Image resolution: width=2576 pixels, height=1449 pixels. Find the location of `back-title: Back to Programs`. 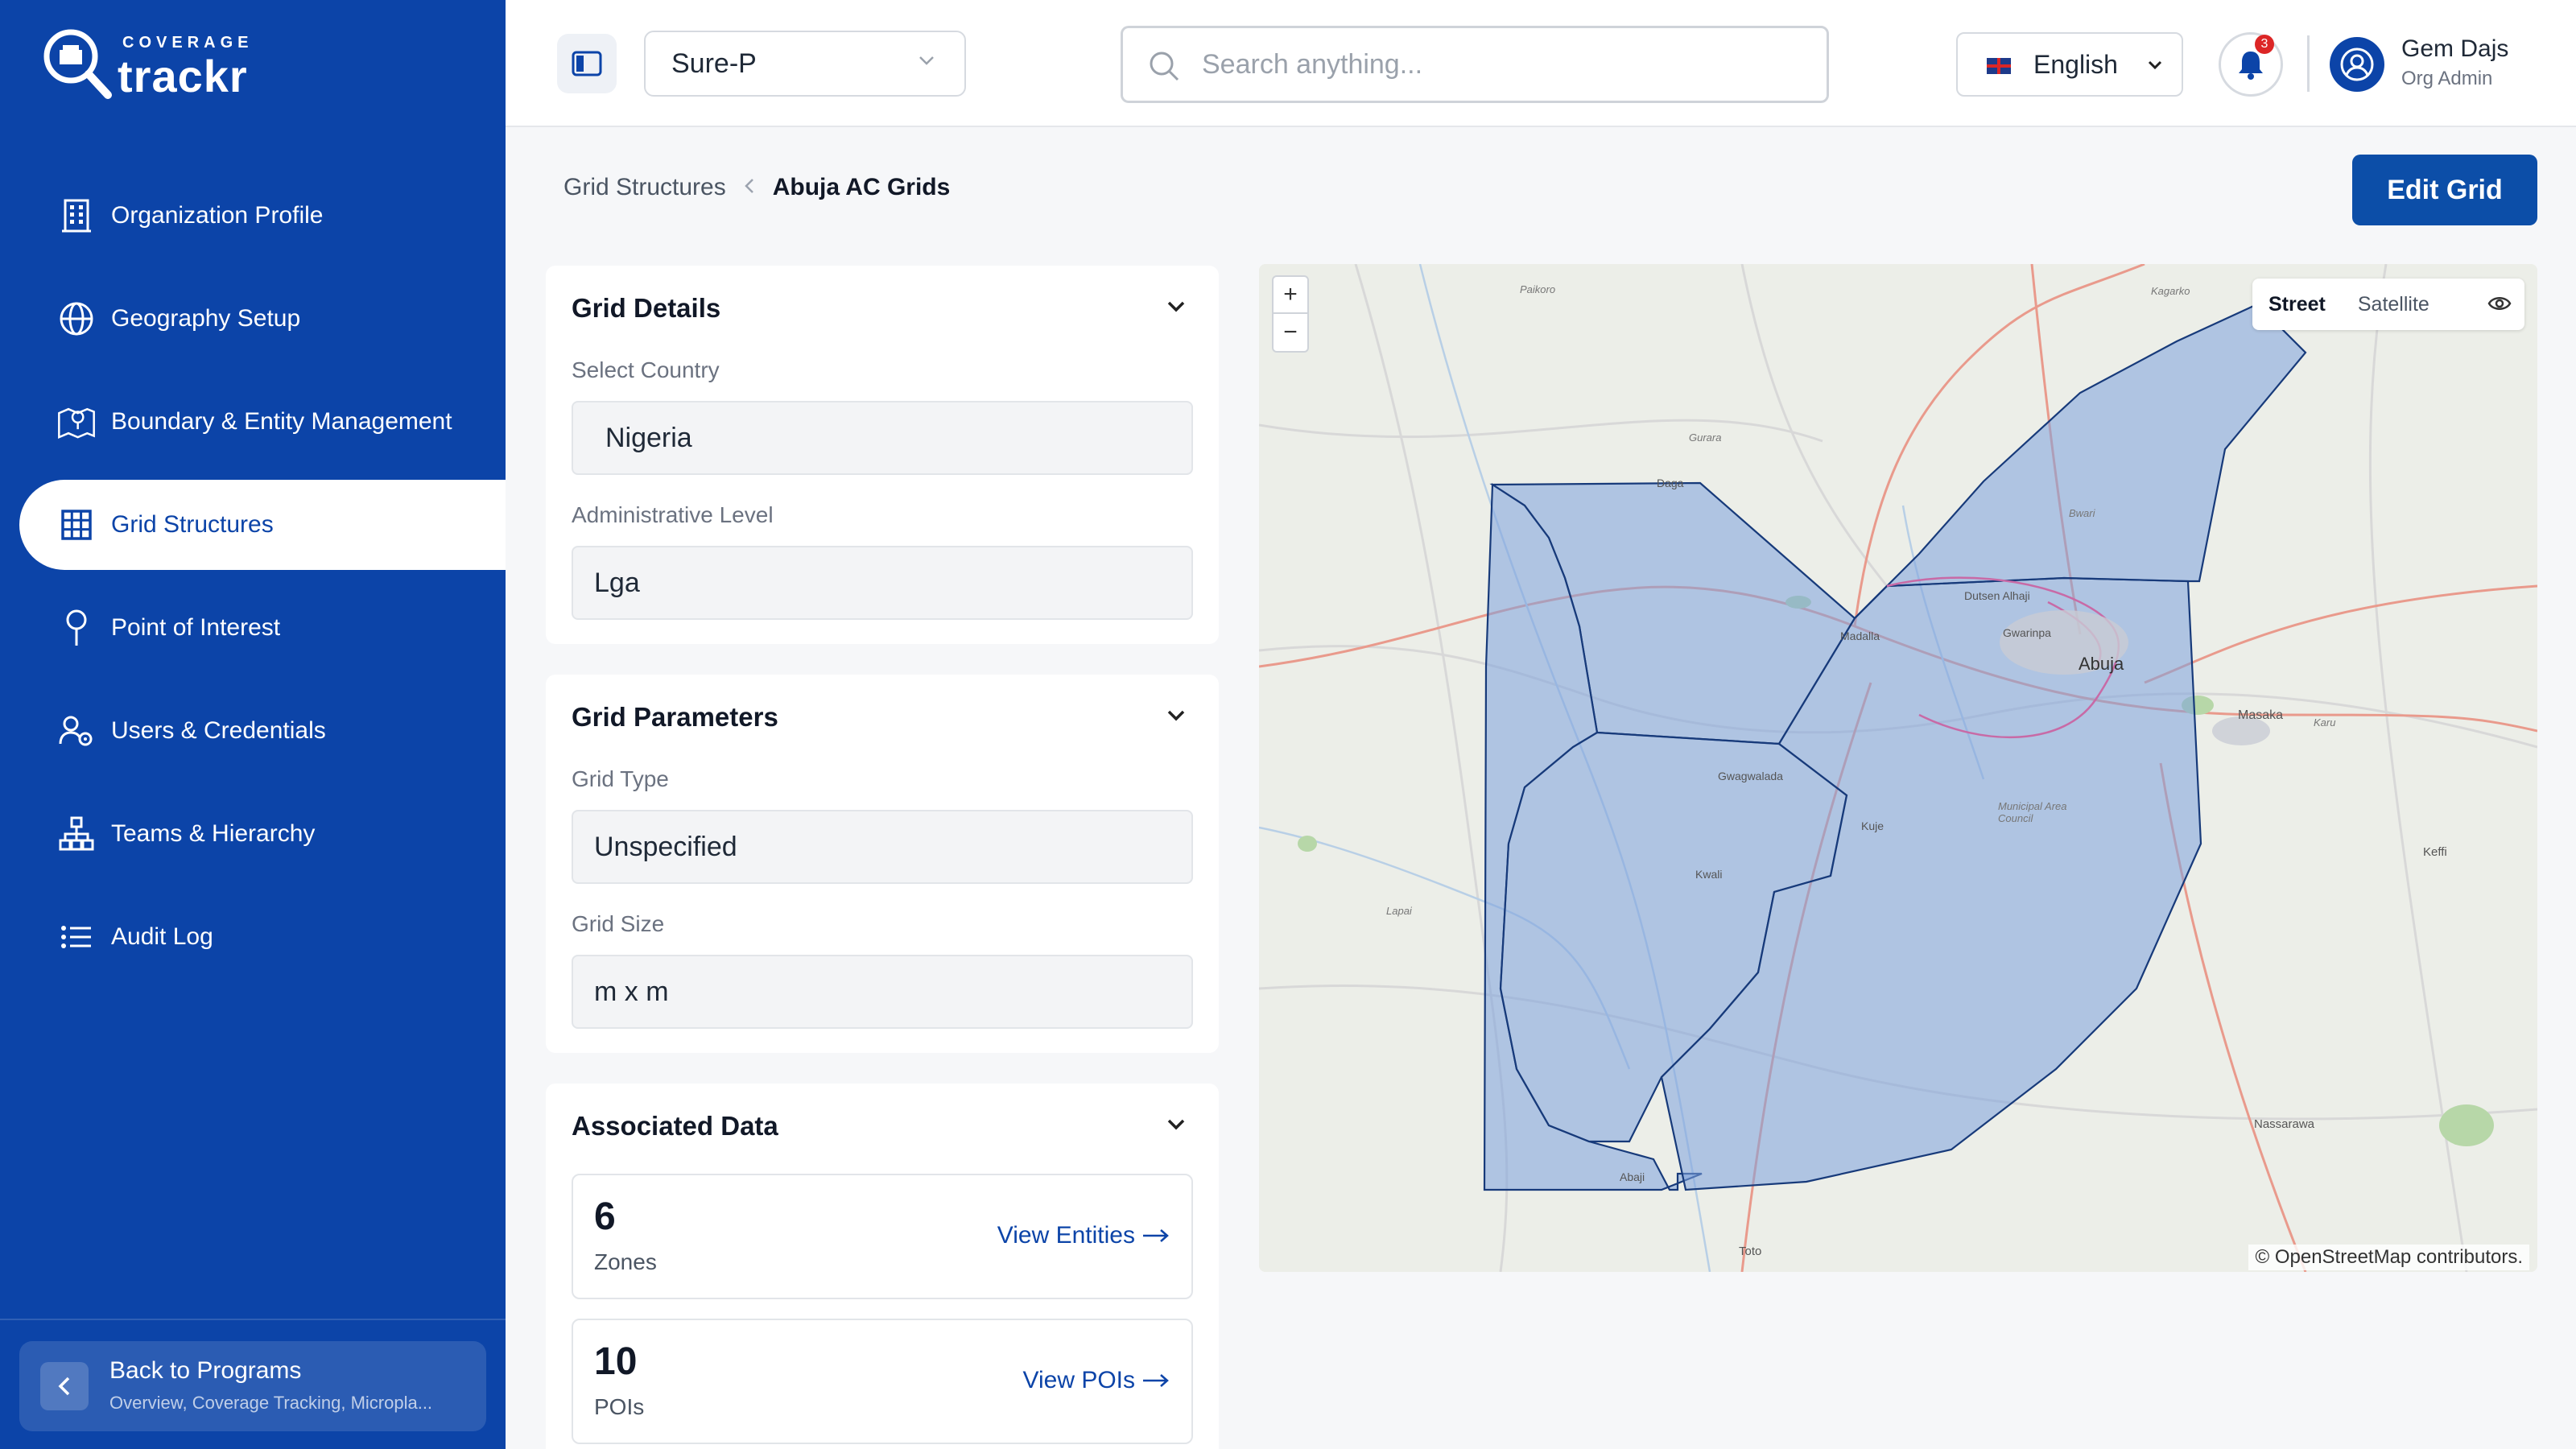

back-title: Back to Programs is located at coordinates (205, 1370).